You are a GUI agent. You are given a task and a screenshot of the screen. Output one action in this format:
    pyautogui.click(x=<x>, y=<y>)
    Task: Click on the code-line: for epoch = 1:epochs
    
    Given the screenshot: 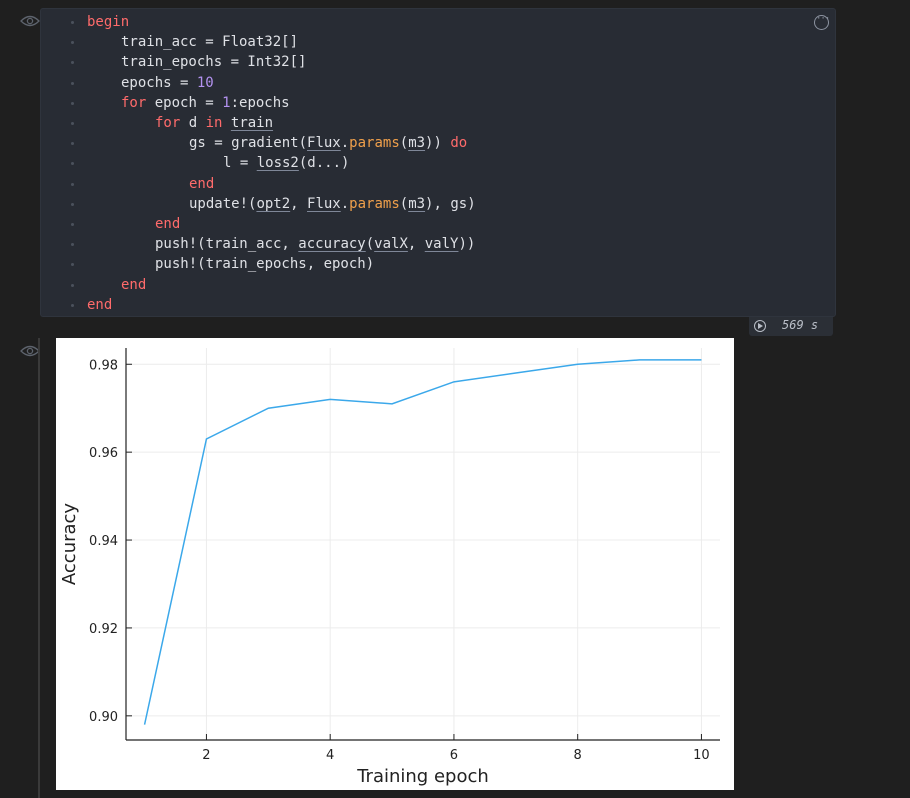 What is the action you would take?
    pyautogui.click(x=205, y=103)
    